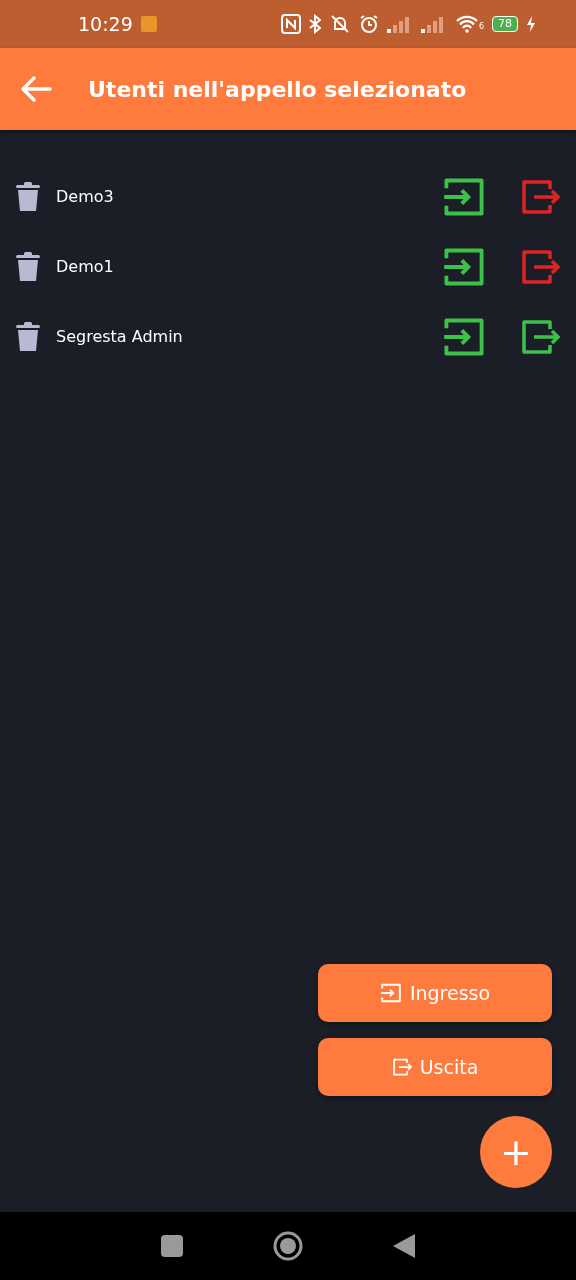  I want to click on wifi-icon, so click(466, 24).